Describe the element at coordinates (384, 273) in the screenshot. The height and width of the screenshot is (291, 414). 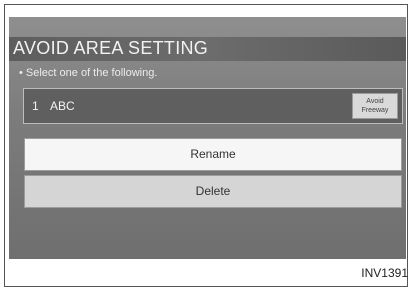
I see `figure-caption: INV1391` at that location.